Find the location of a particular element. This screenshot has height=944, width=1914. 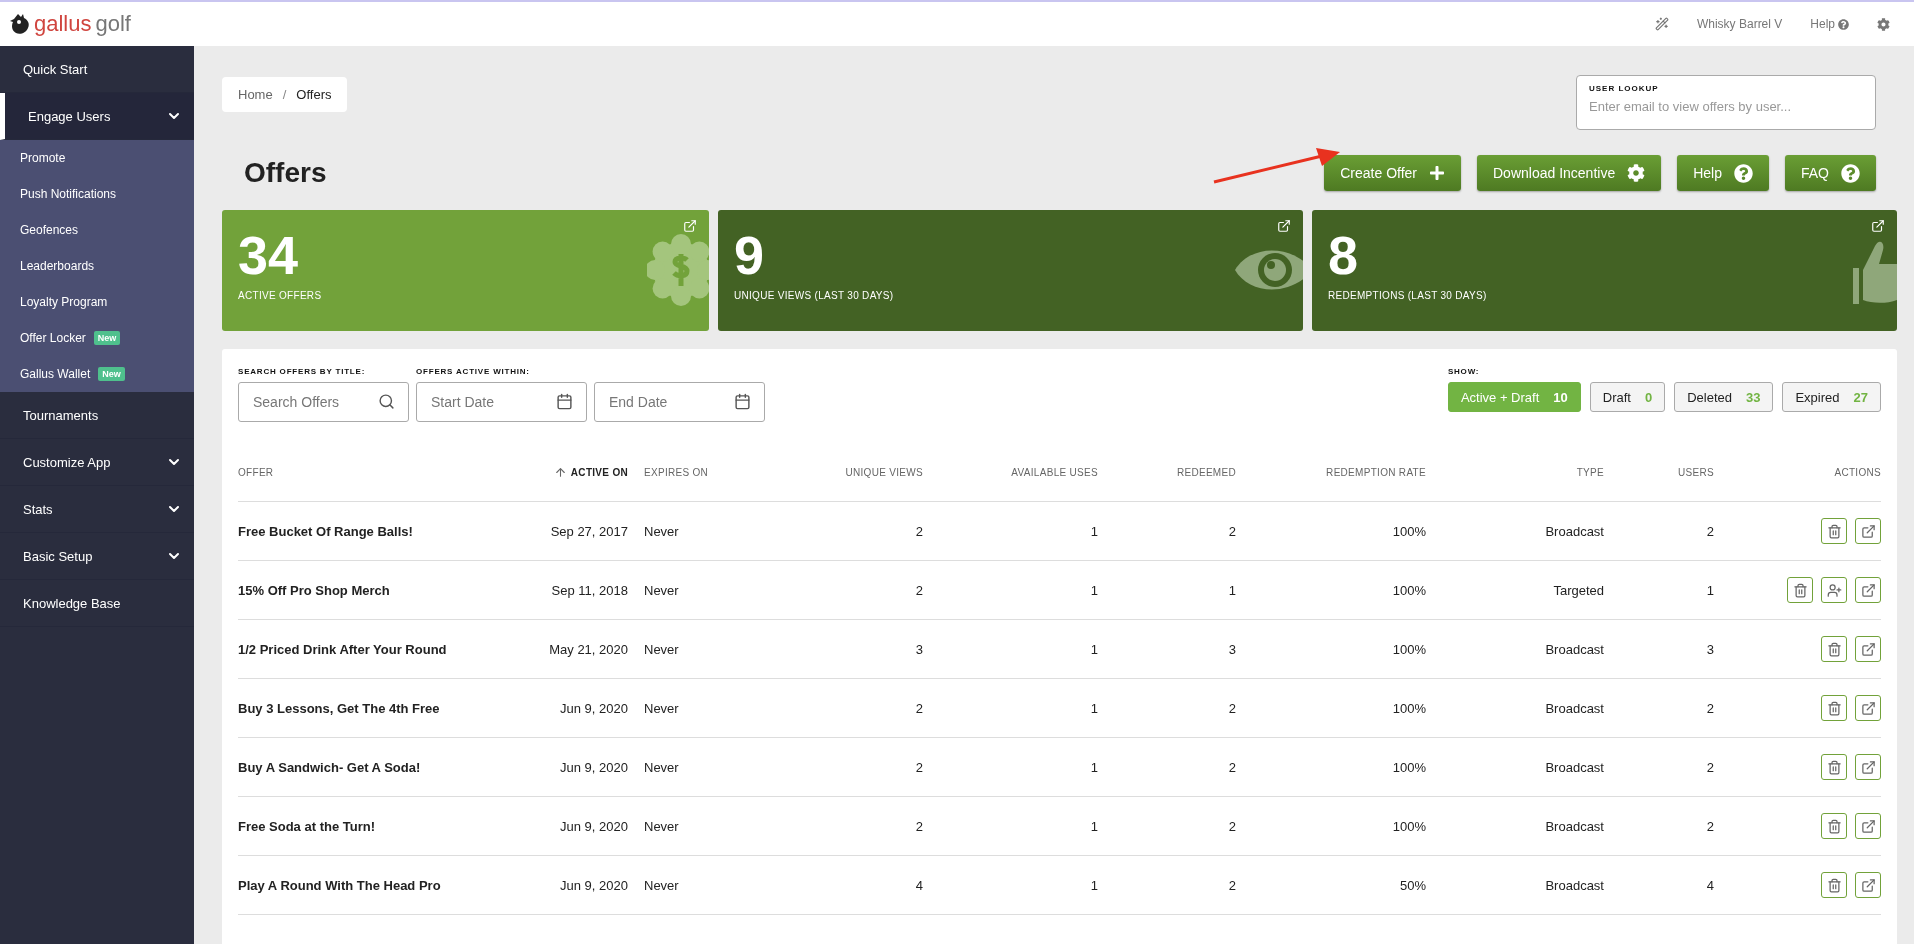

table-cell: Broadcast is located at coordinates (1515, 649).